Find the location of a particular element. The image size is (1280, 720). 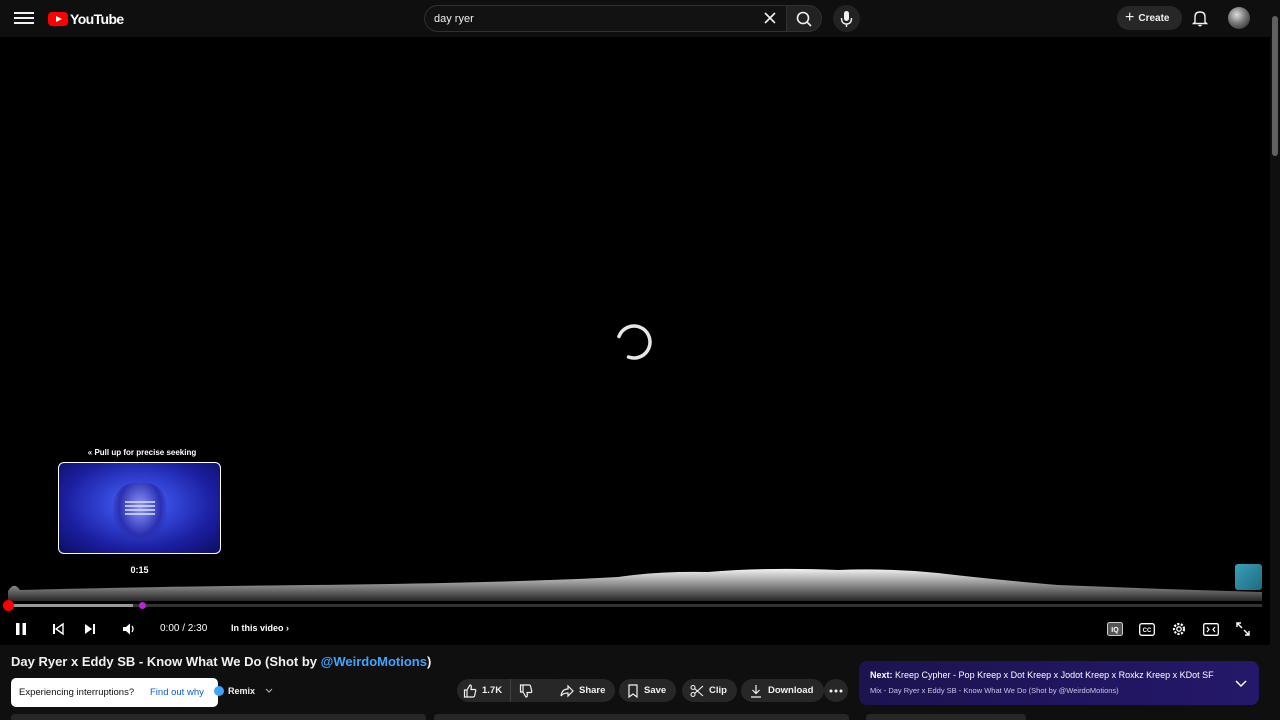

like-button: 1.7K is located at coordinates (484, 690).